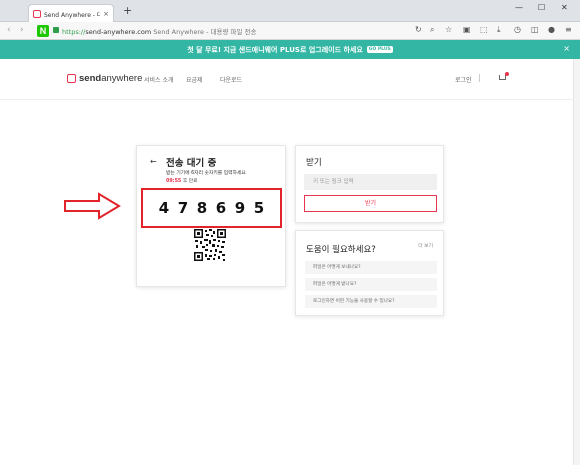 The image size is (580, 465). Describe the element at coordinates (92, 206) in the screenshot. I see `annotation-arrow-icon` at that location.